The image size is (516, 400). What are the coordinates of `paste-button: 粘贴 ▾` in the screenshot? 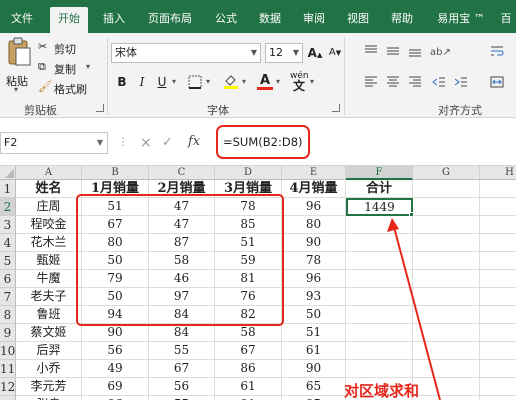 It's located at (19, 66).